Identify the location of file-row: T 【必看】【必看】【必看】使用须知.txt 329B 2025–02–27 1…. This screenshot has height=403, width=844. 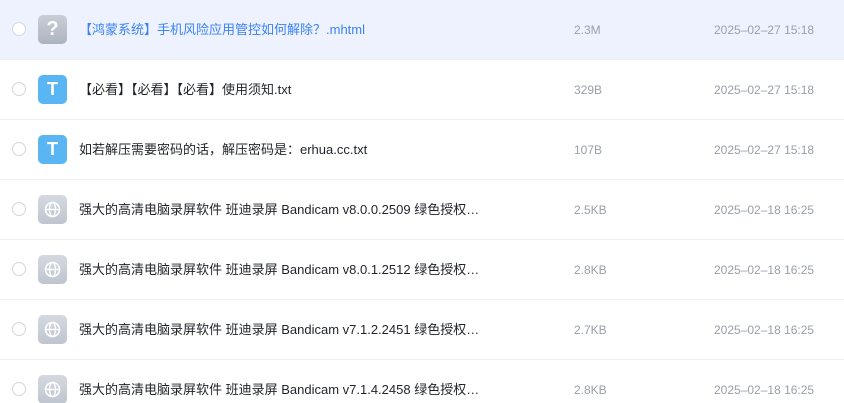
(422, 90).